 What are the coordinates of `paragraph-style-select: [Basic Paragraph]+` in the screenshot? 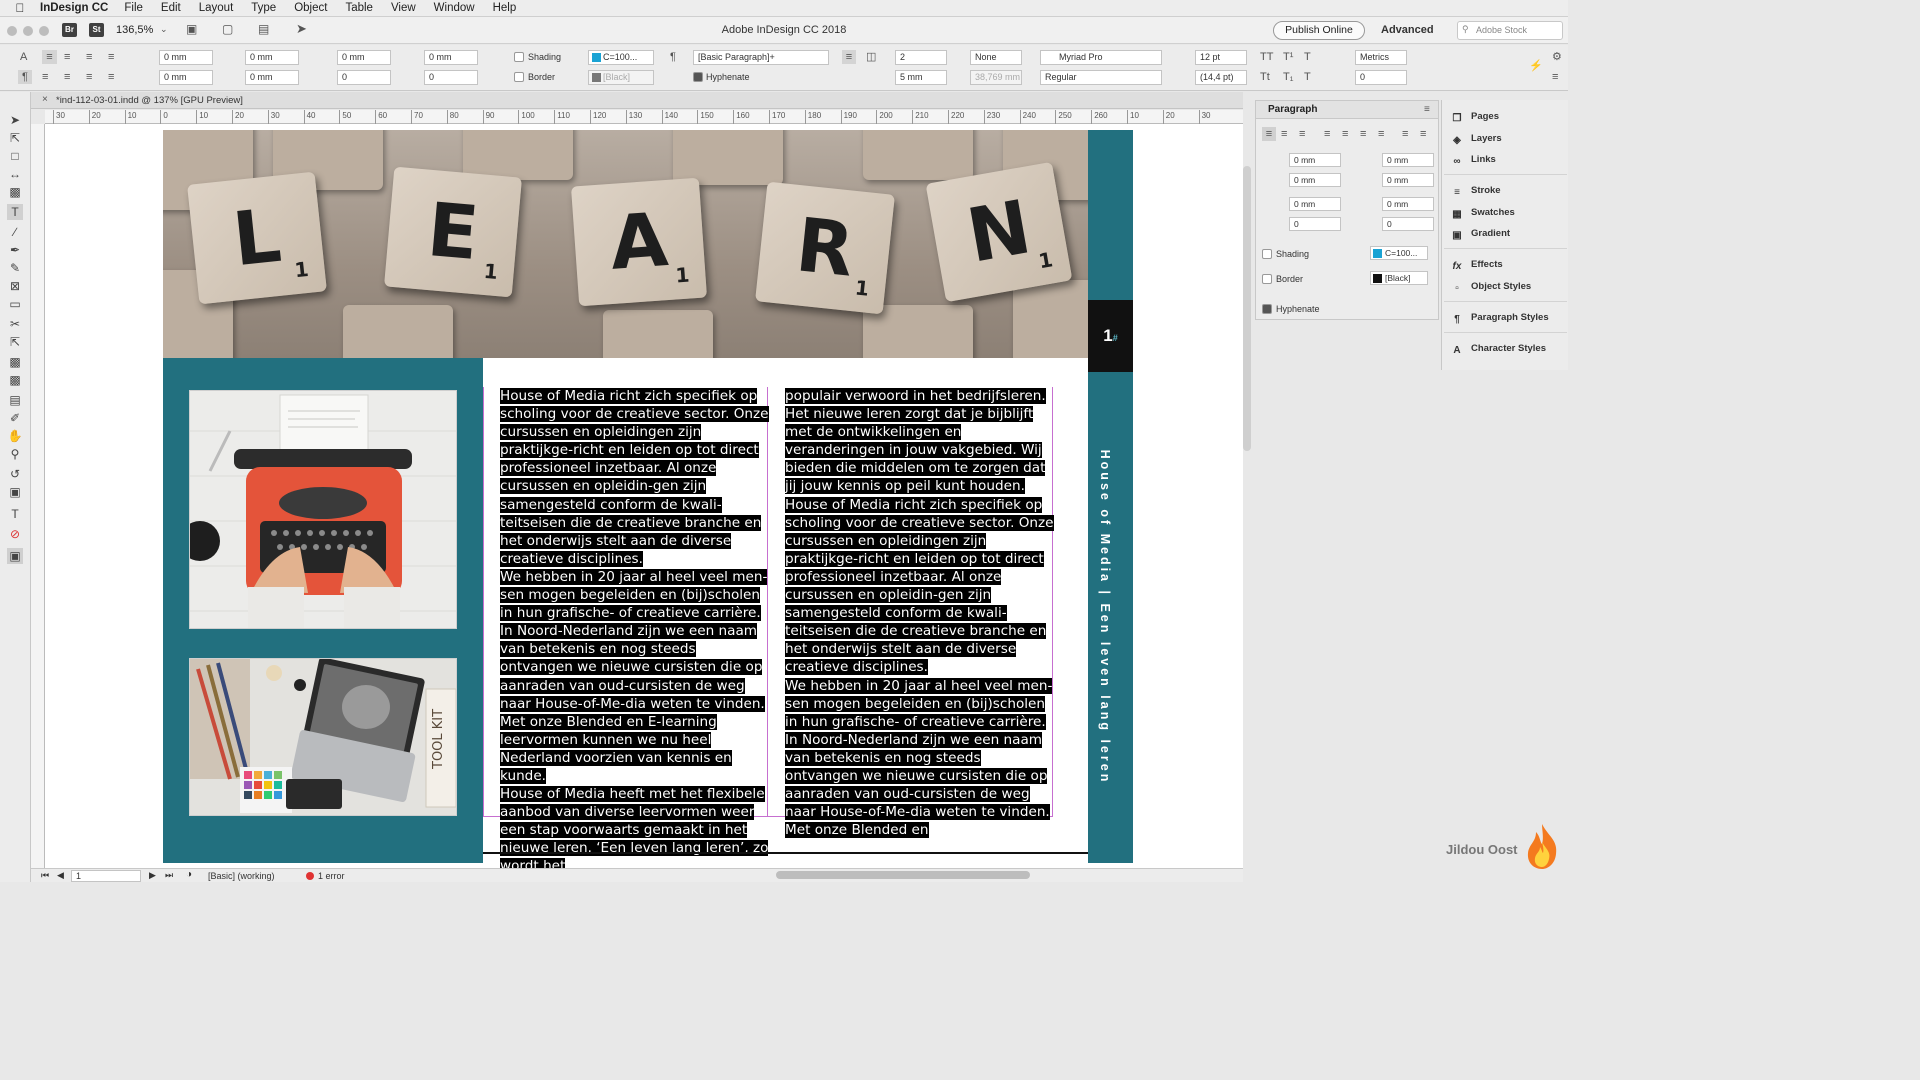 It's located at (761, 57).